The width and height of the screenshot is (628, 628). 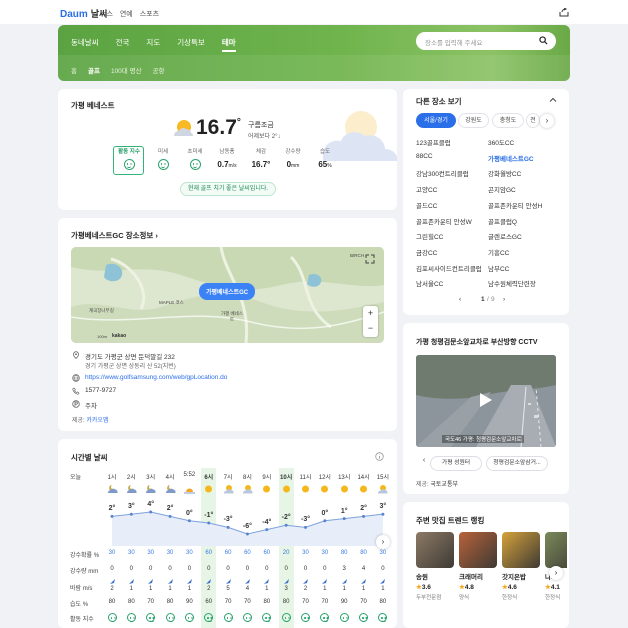 What do you see at coordinates (370, 328) in the screenshot?
I see `zoom-out-button: −` at bounding box center [370, 328].